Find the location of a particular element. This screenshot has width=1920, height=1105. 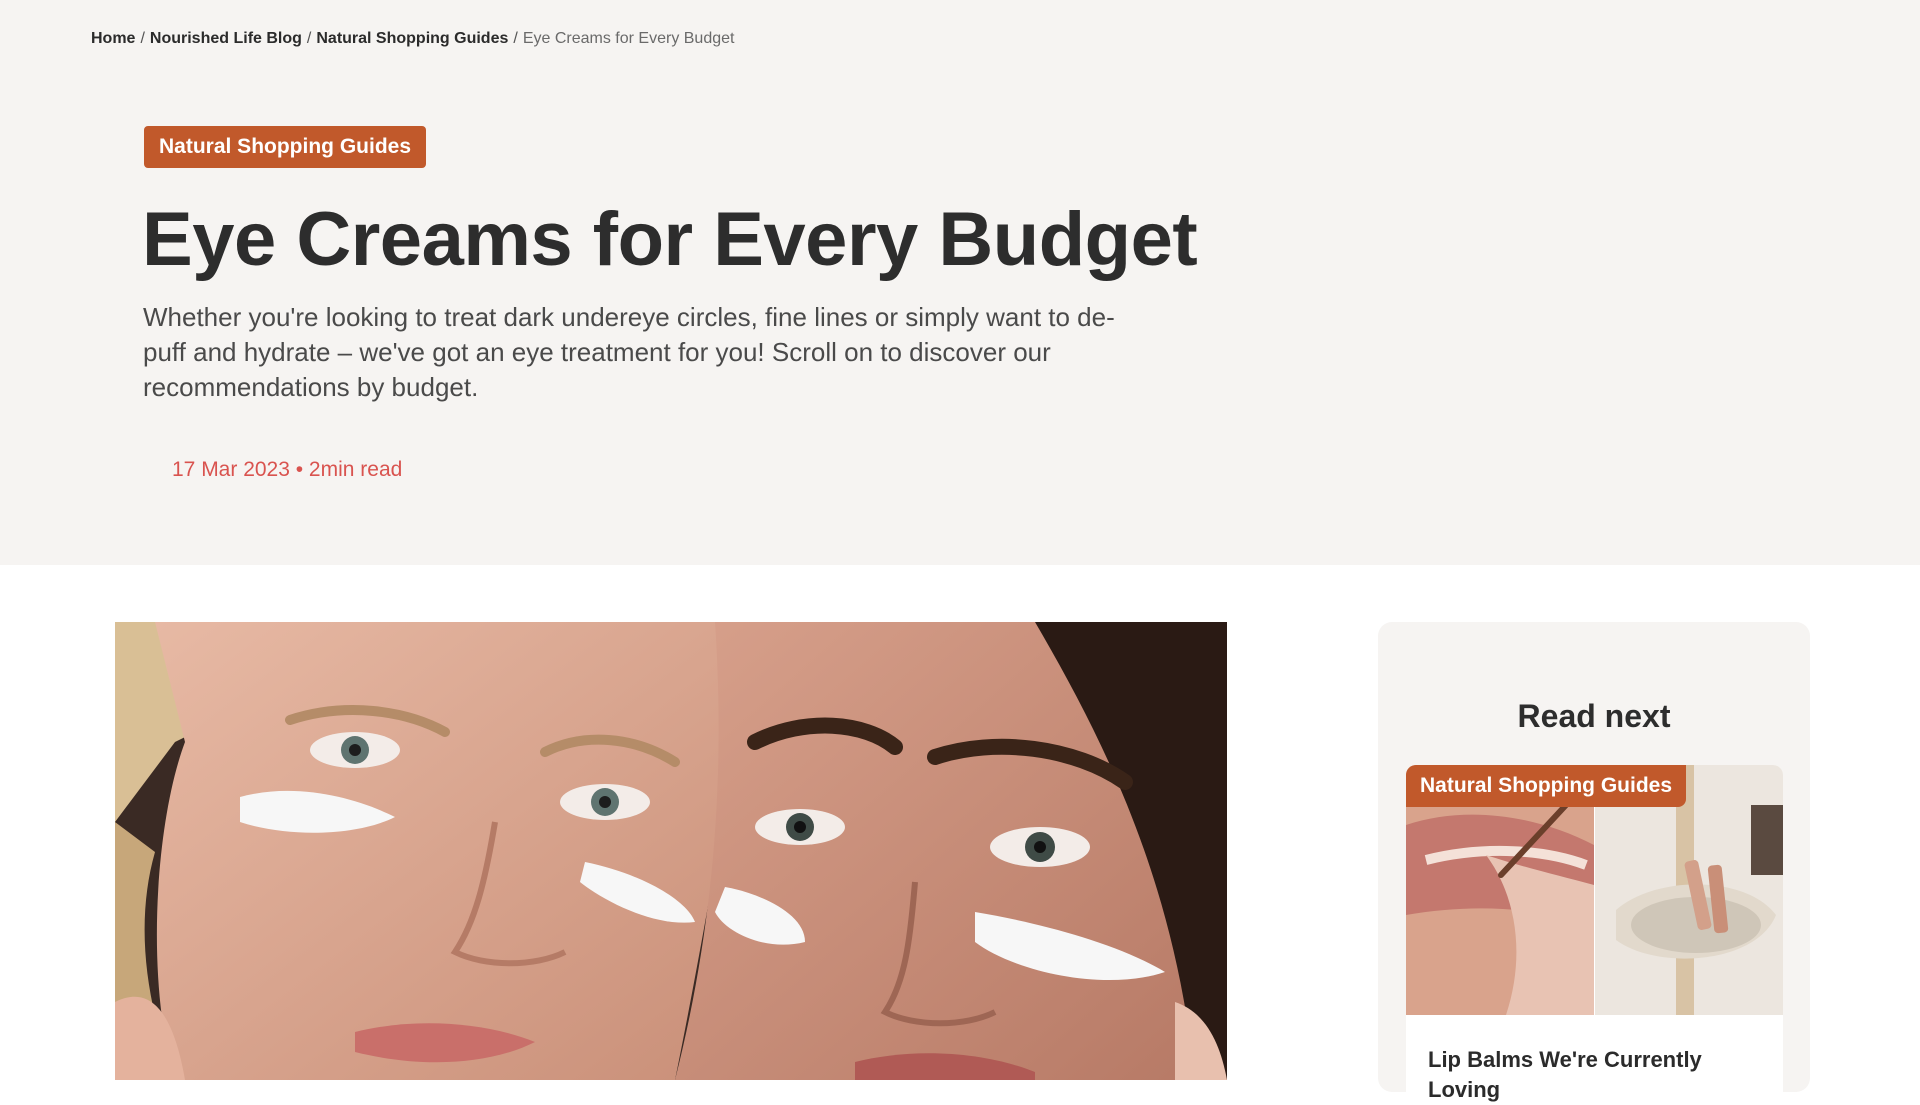

read-next-card-title: Lip Balms We're Currently Loving is located at coordinates (1598, 1075).